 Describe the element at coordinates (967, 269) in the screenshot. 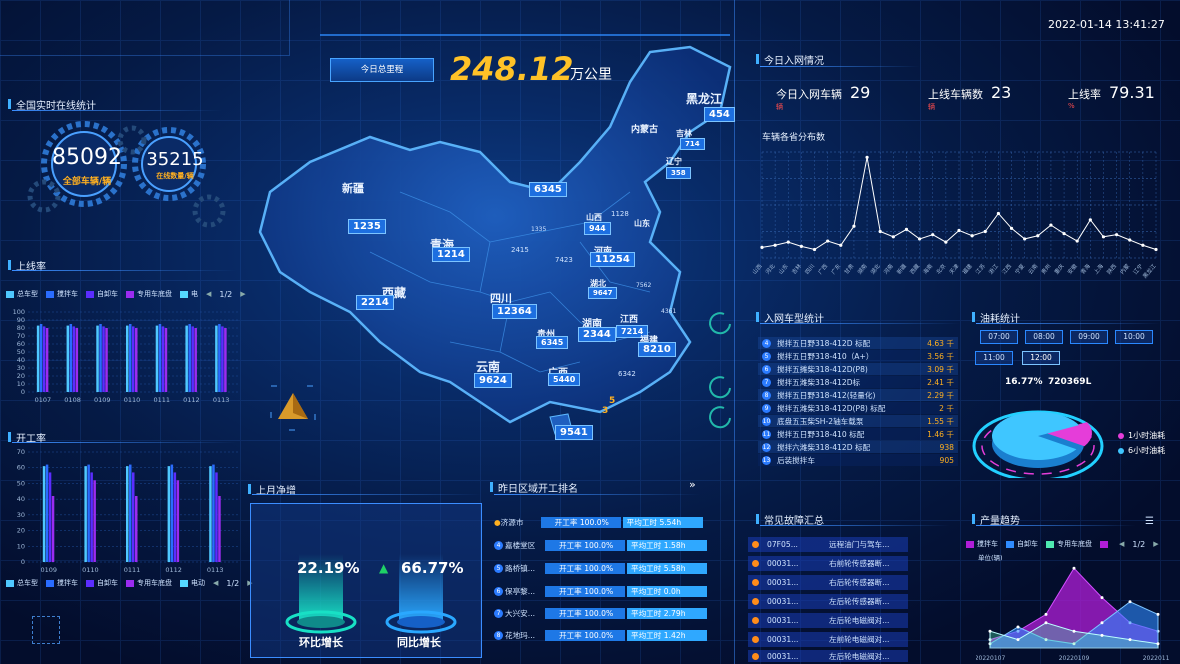

I see `x-tick-label: 福建` at that location.